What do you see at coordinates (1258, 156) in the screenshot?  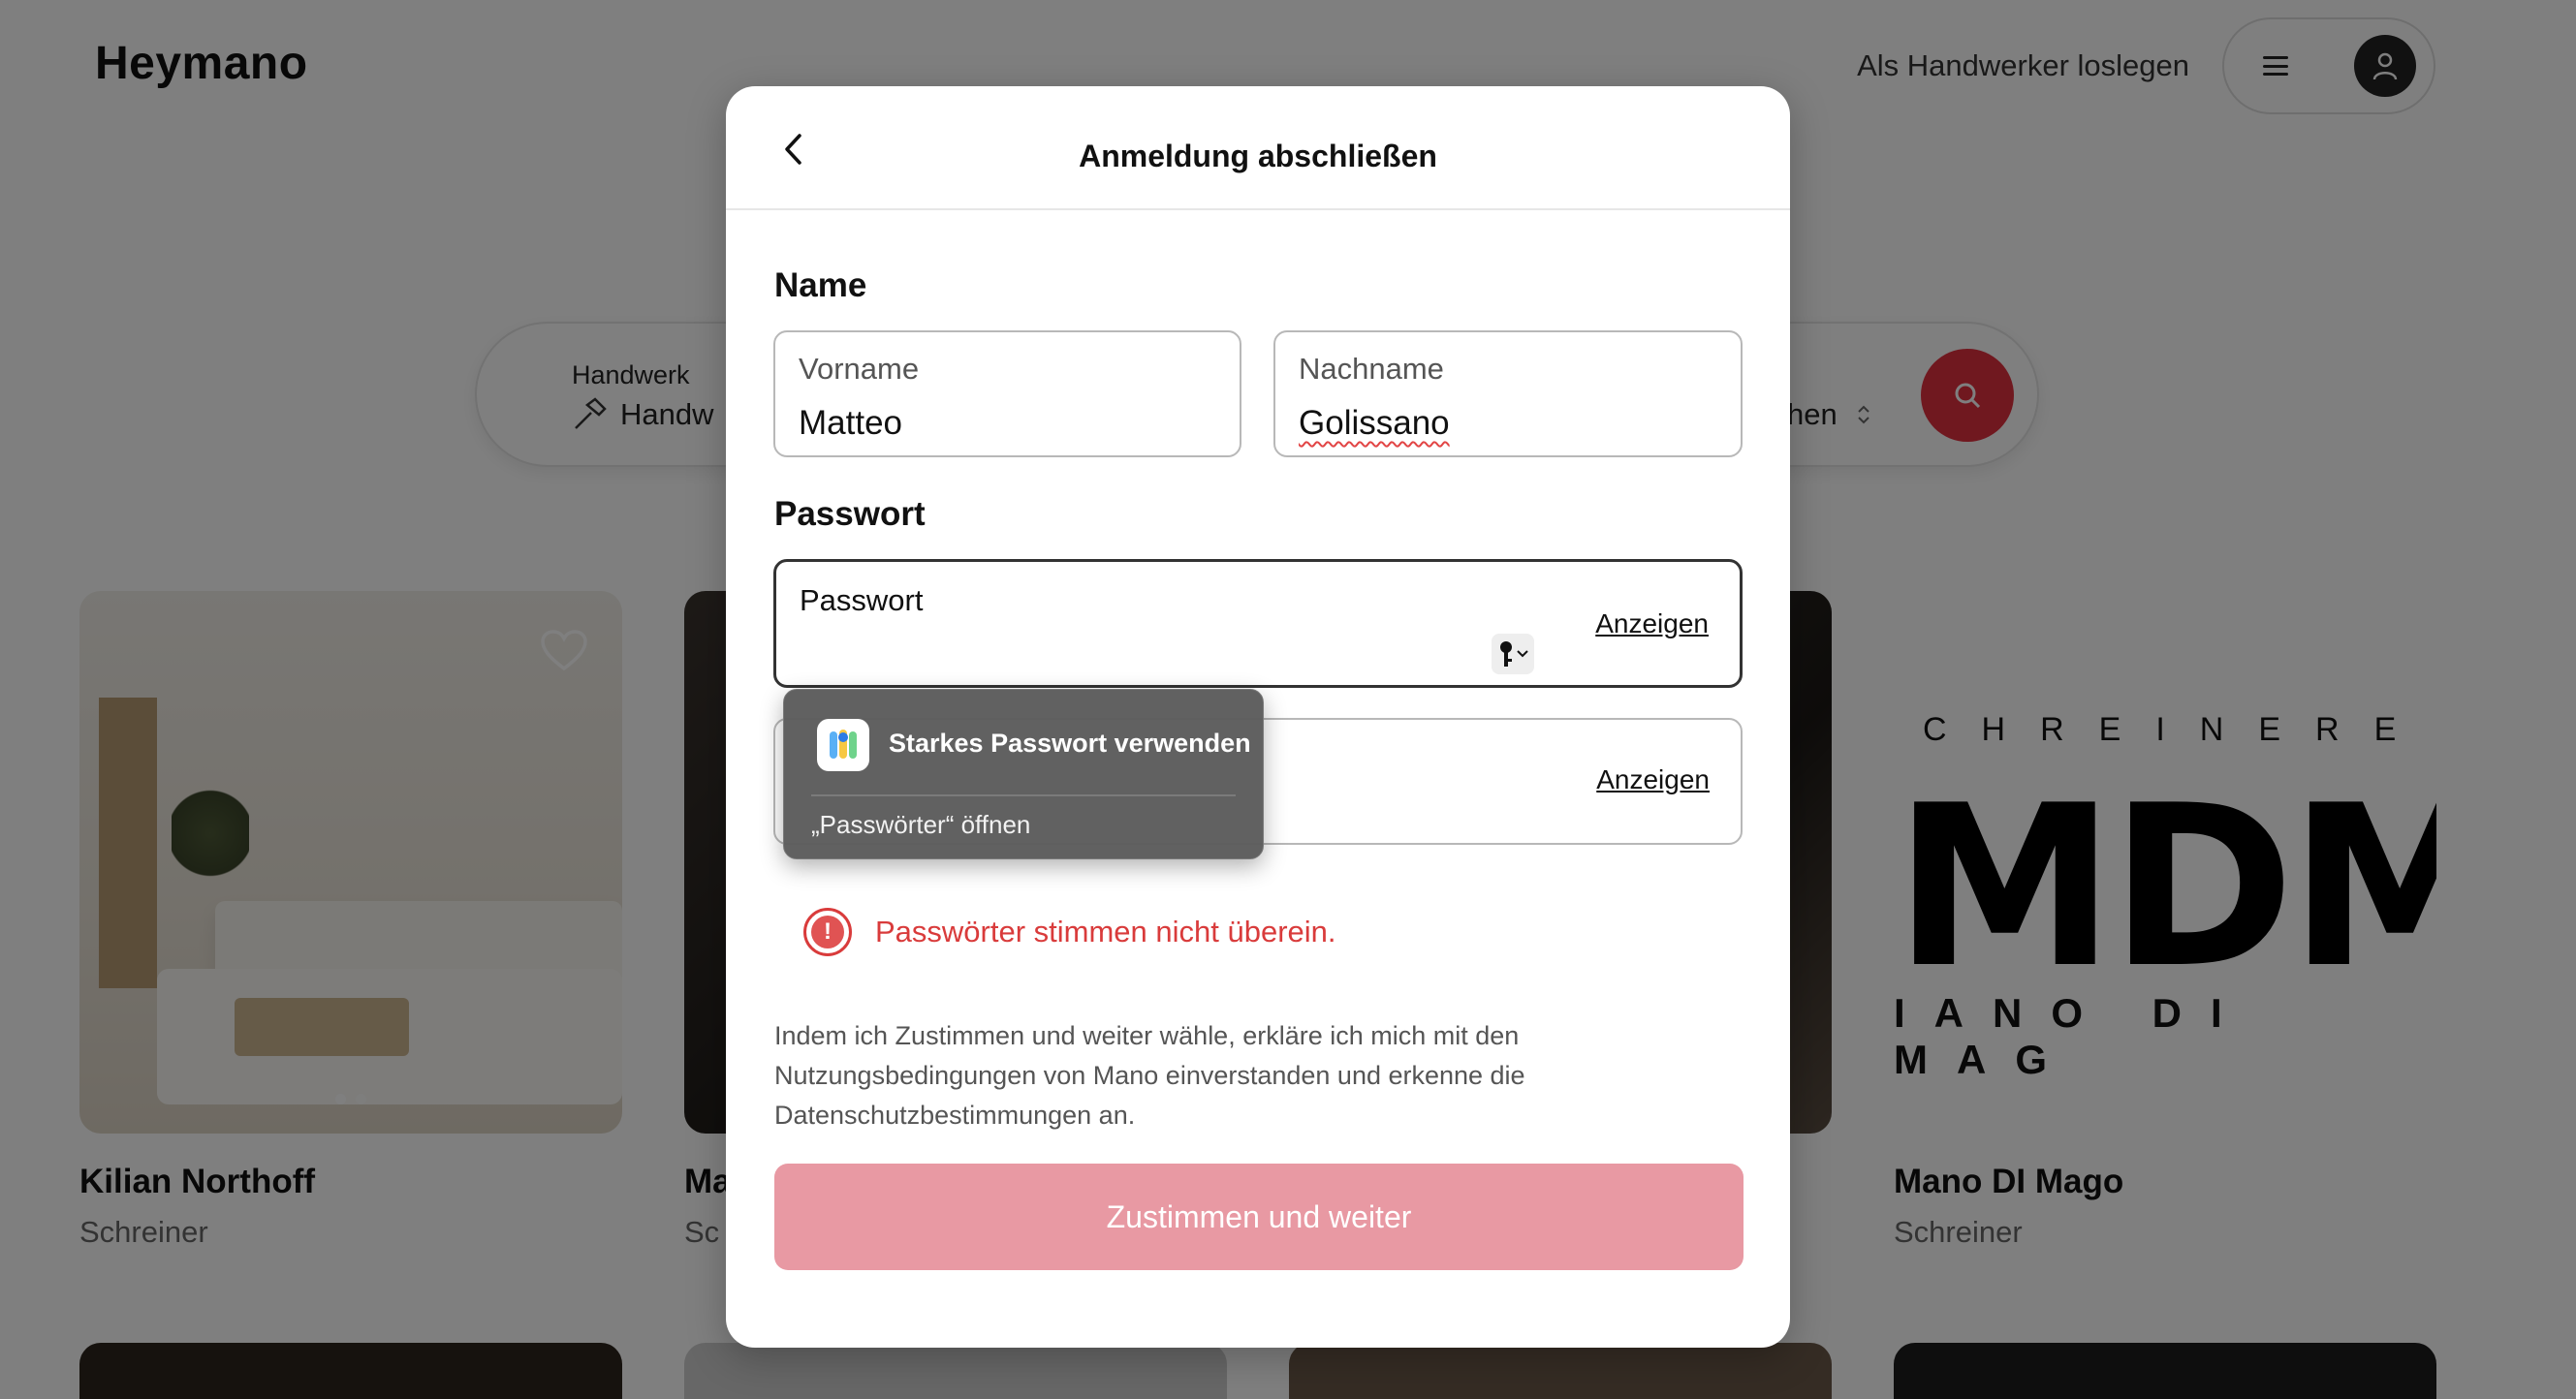 I see `modal-title: Anmeldung abschließen` at bounding box center [1258, 156].